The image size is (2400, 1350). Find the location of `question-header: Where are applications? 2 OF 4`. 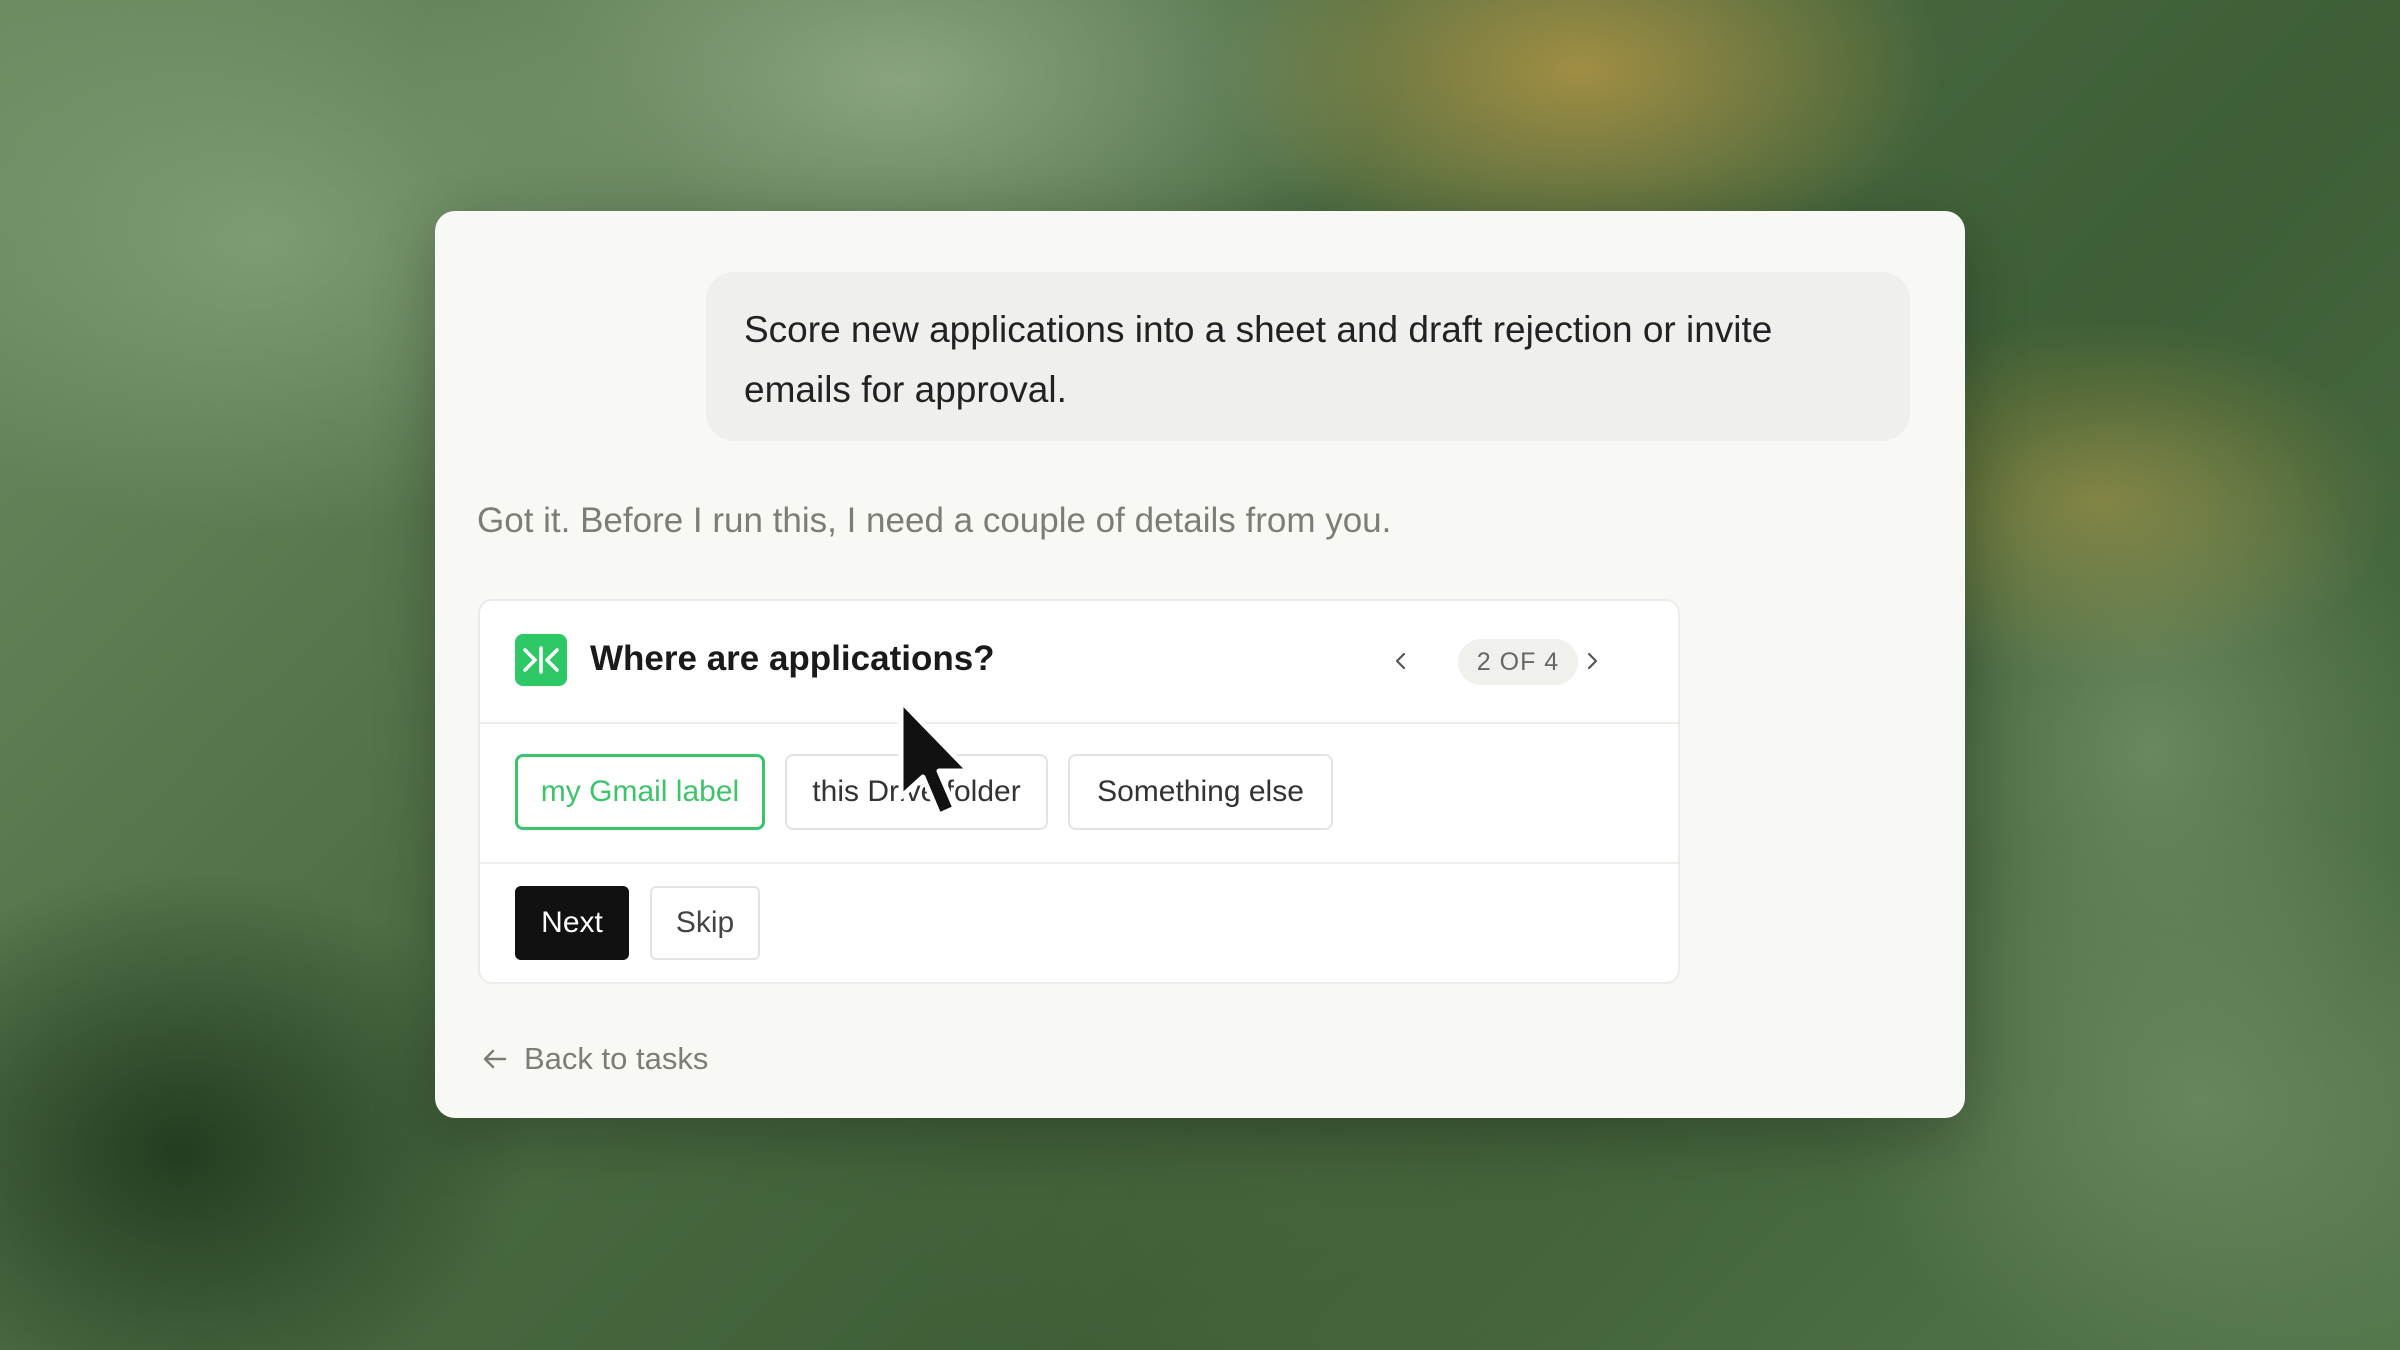

question-header: Where are applications? 2 OF 4 is located at coordinates (1079, 662).